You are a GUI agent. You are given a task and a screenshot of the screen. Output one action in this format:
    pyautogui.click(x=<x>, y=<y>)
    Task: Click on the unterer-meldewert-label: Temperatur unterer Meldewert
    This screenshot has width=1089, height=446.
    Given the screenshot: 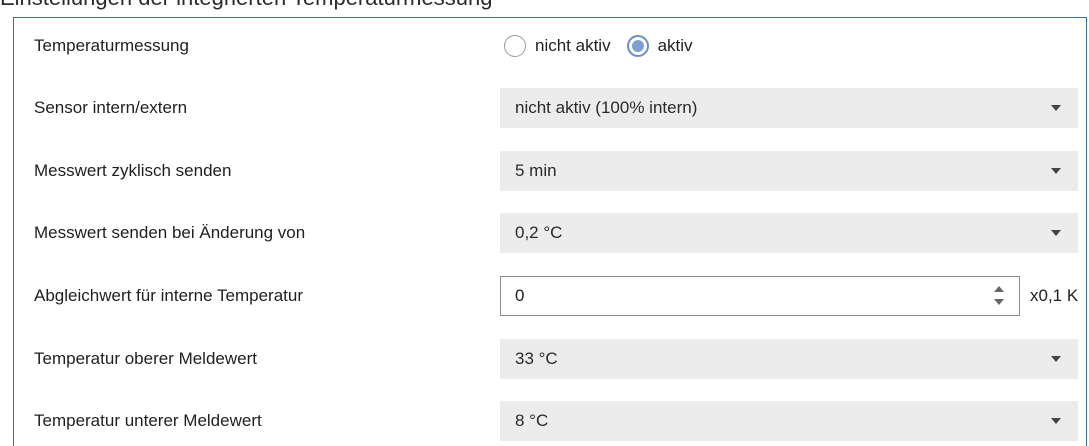 What is the action you would take?
    pyautogui.click(x=148, y=420)
    